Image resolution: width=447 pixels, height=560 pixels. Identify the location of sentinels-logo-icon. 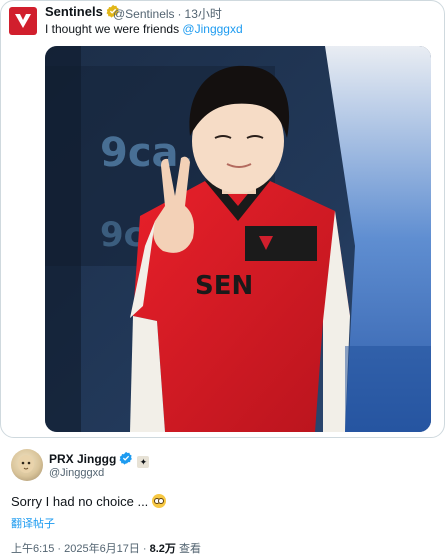
(23, 21).